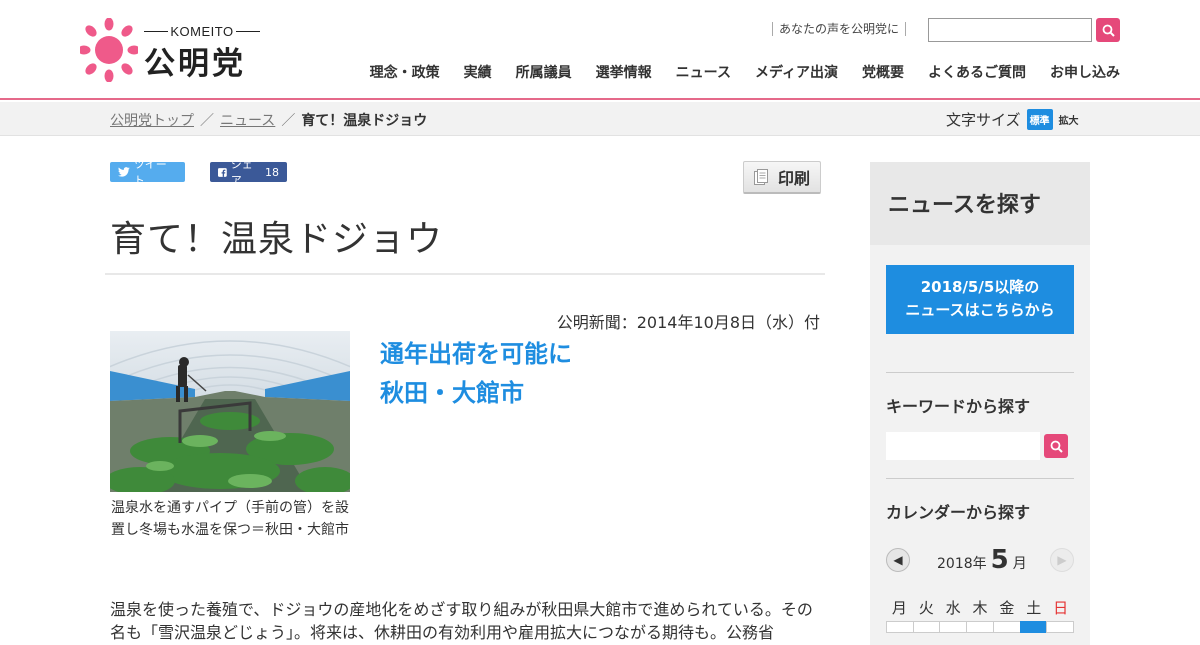 This screenshot has height=645, width=1200. What do you see at coordinates (980, 310) in the screenshot?
I see `banner-line-2: ニュースはこちらから` at bounding box center [980, 310].